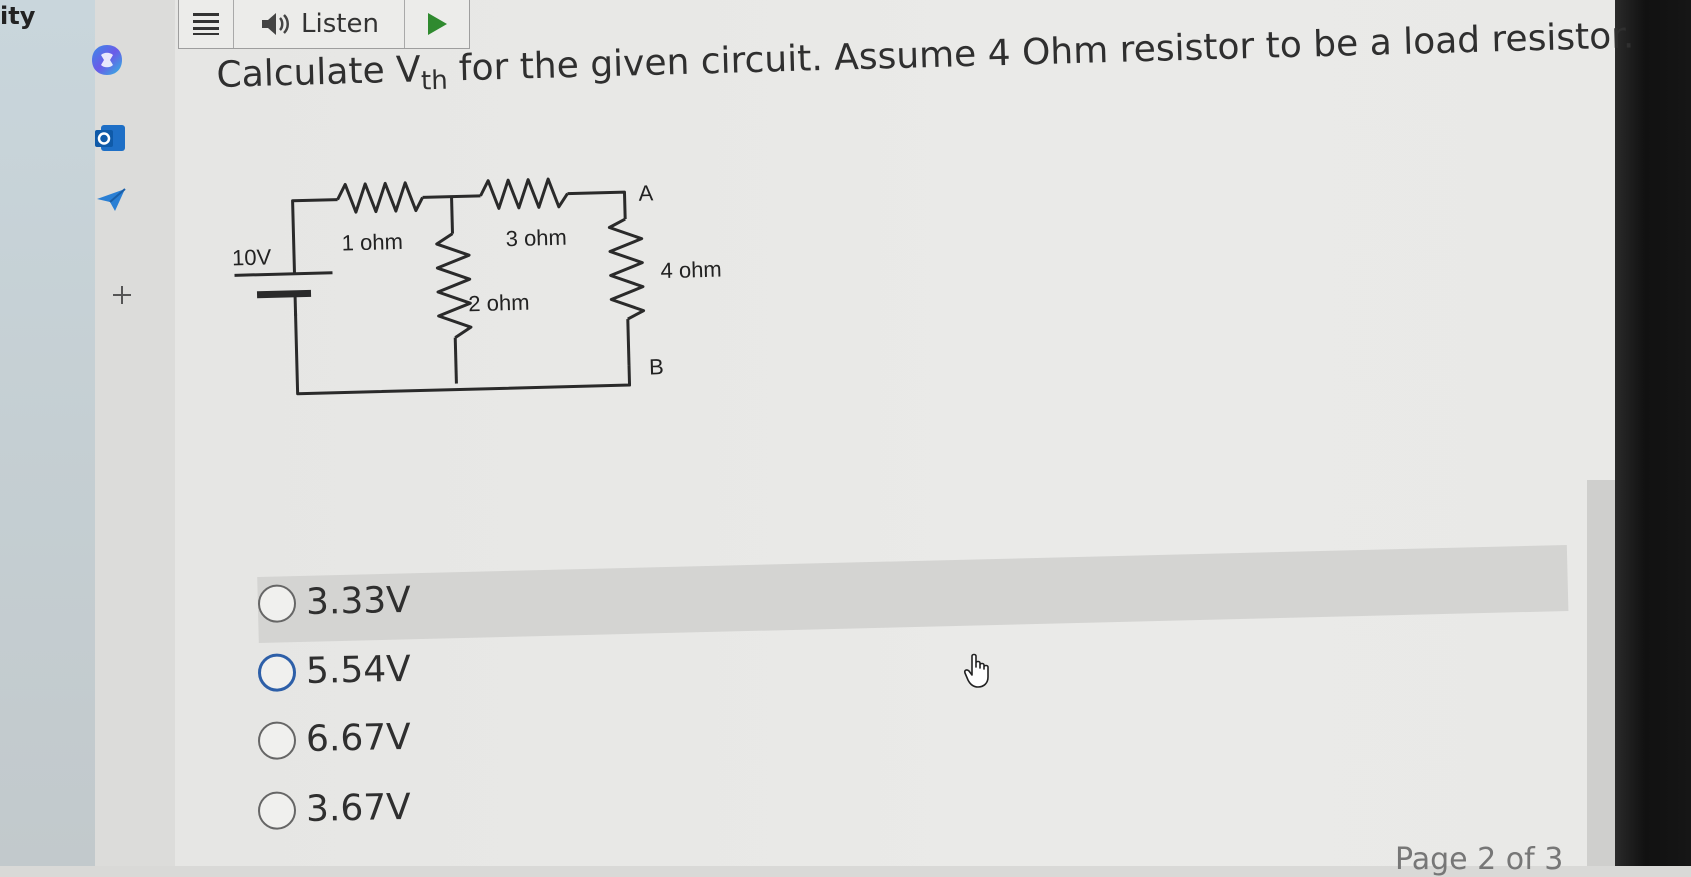 Image resolution: width=1691 pixels, height=877 pixels. Describe the element at coordinates (340, 24) in the screenshot. I see `listen-label: Listen` at that location.